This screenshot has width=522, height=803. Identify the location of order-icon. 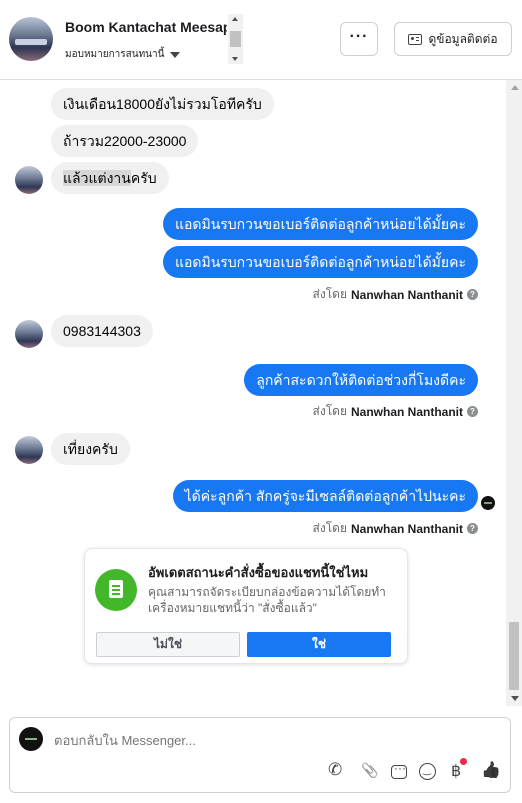
(116, 590).